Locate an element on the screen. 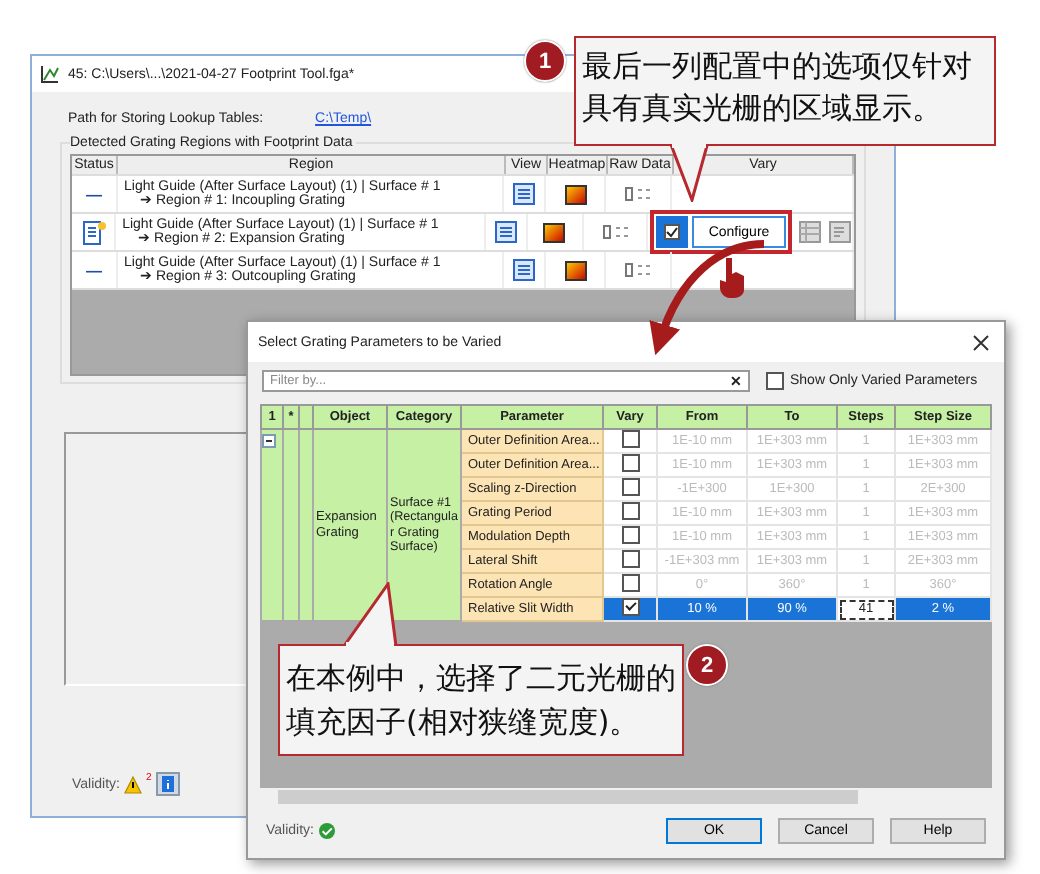 The image size is (1040, 874). table-icon is located at coordinates (810, 232).